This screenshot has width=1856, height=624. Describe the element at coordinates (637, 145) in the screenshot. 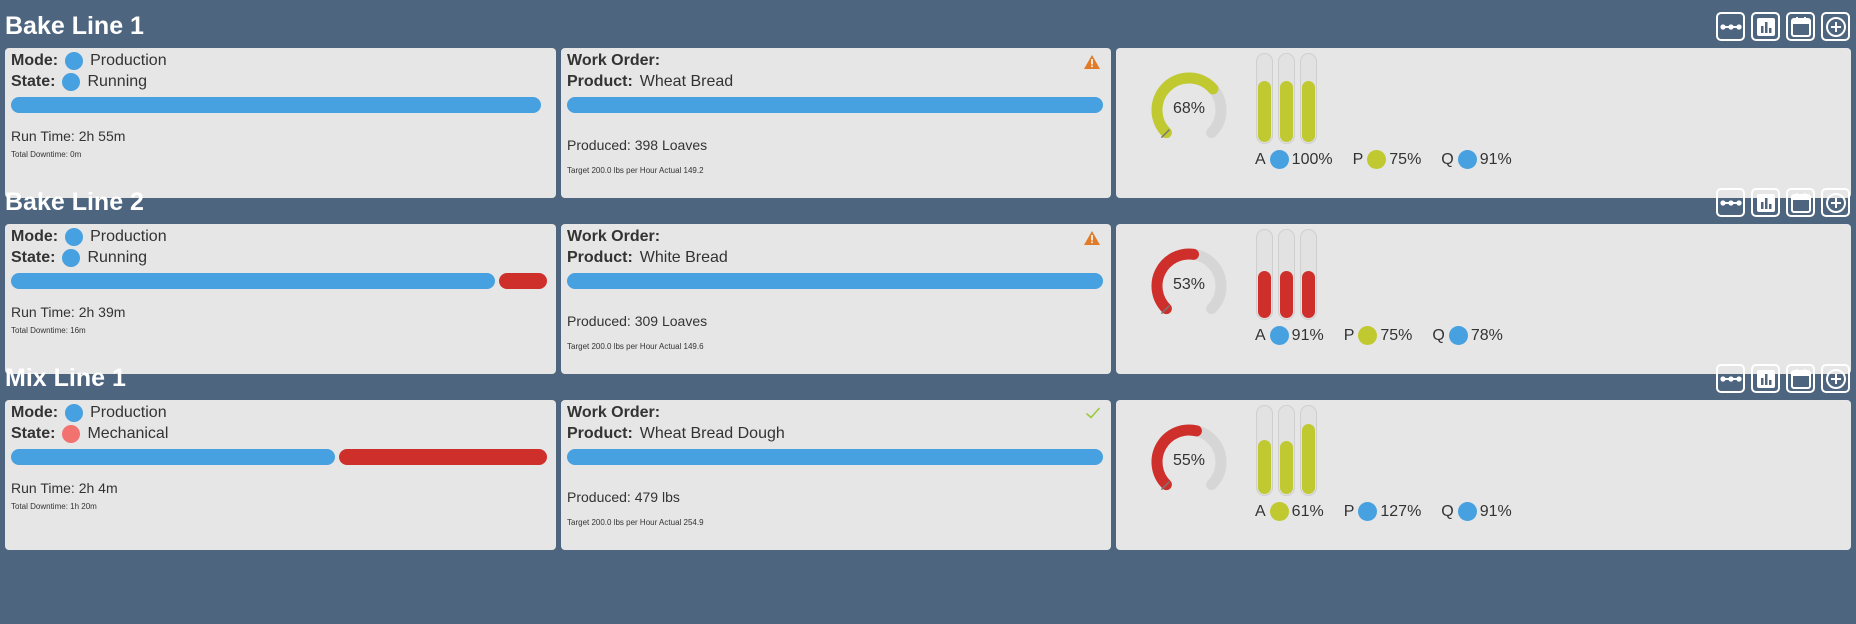

I see `produced-count: Produced: 398 Loaves` at that location.